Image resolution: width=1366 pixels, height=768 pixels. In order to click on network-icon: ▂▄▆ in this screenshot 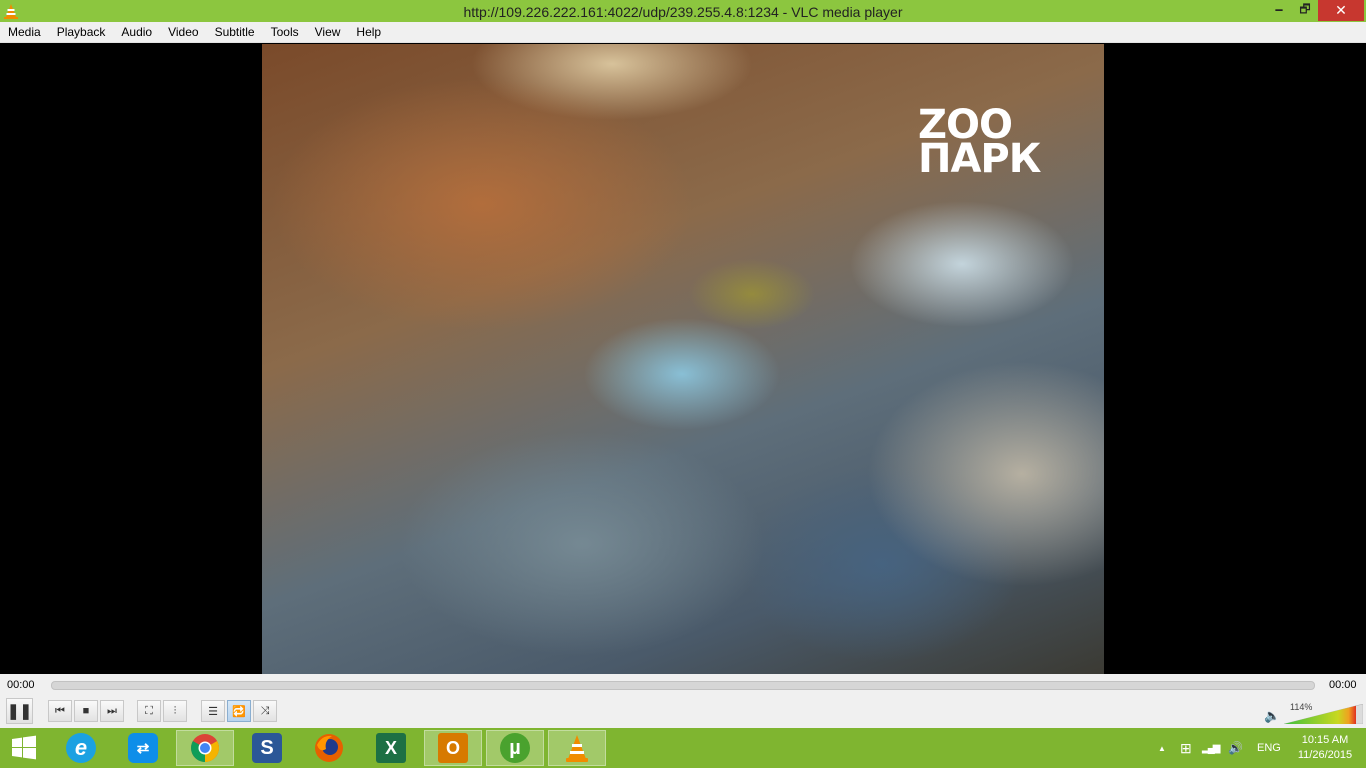, I will do `click(1211, 748)`.